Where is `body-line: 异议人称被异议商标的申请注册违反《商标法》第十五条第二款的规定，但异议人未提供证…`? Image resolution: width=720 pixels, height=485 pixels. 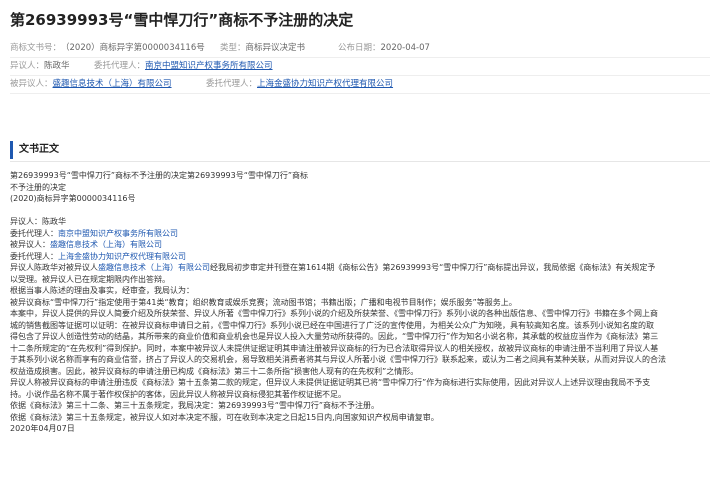 body-line: 异议人称被异议商标的申请注册违反《商标法》第十五条第二款的规定，但异议人未提供证… is located at coordinates (330, 382).